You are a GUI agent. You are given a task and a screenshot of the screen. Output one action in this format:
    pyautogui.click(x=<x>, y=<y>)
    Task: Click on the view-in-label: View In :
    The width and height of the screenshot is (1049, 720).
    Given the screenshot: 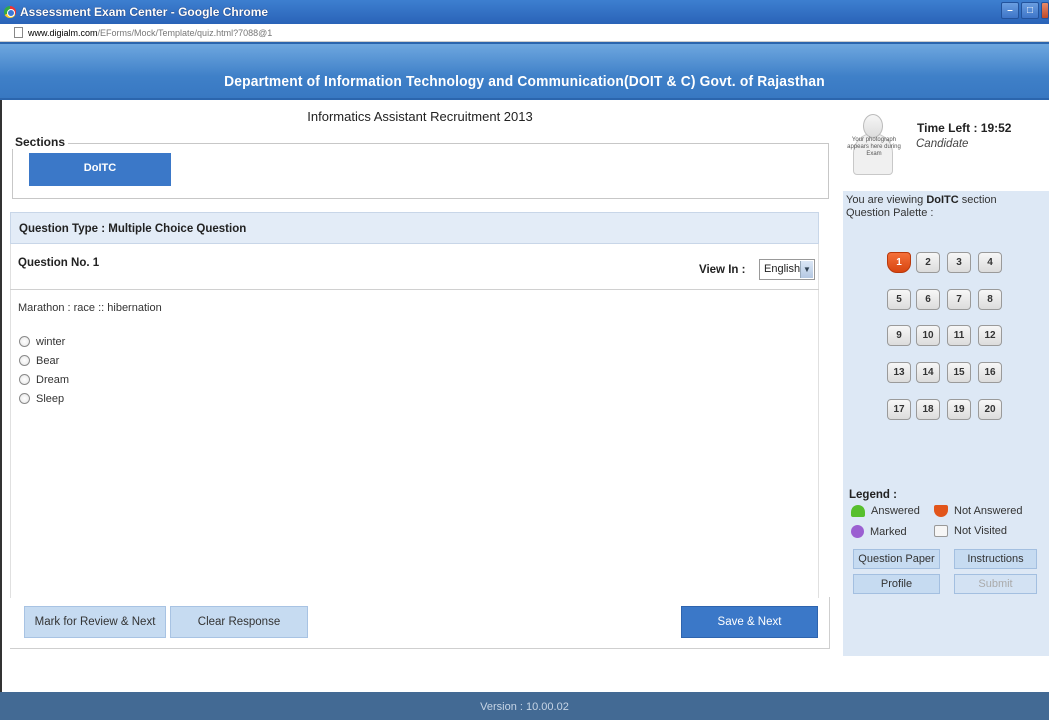 What is the action you would take?
    pyautogui.click(x=722, y=270)
    